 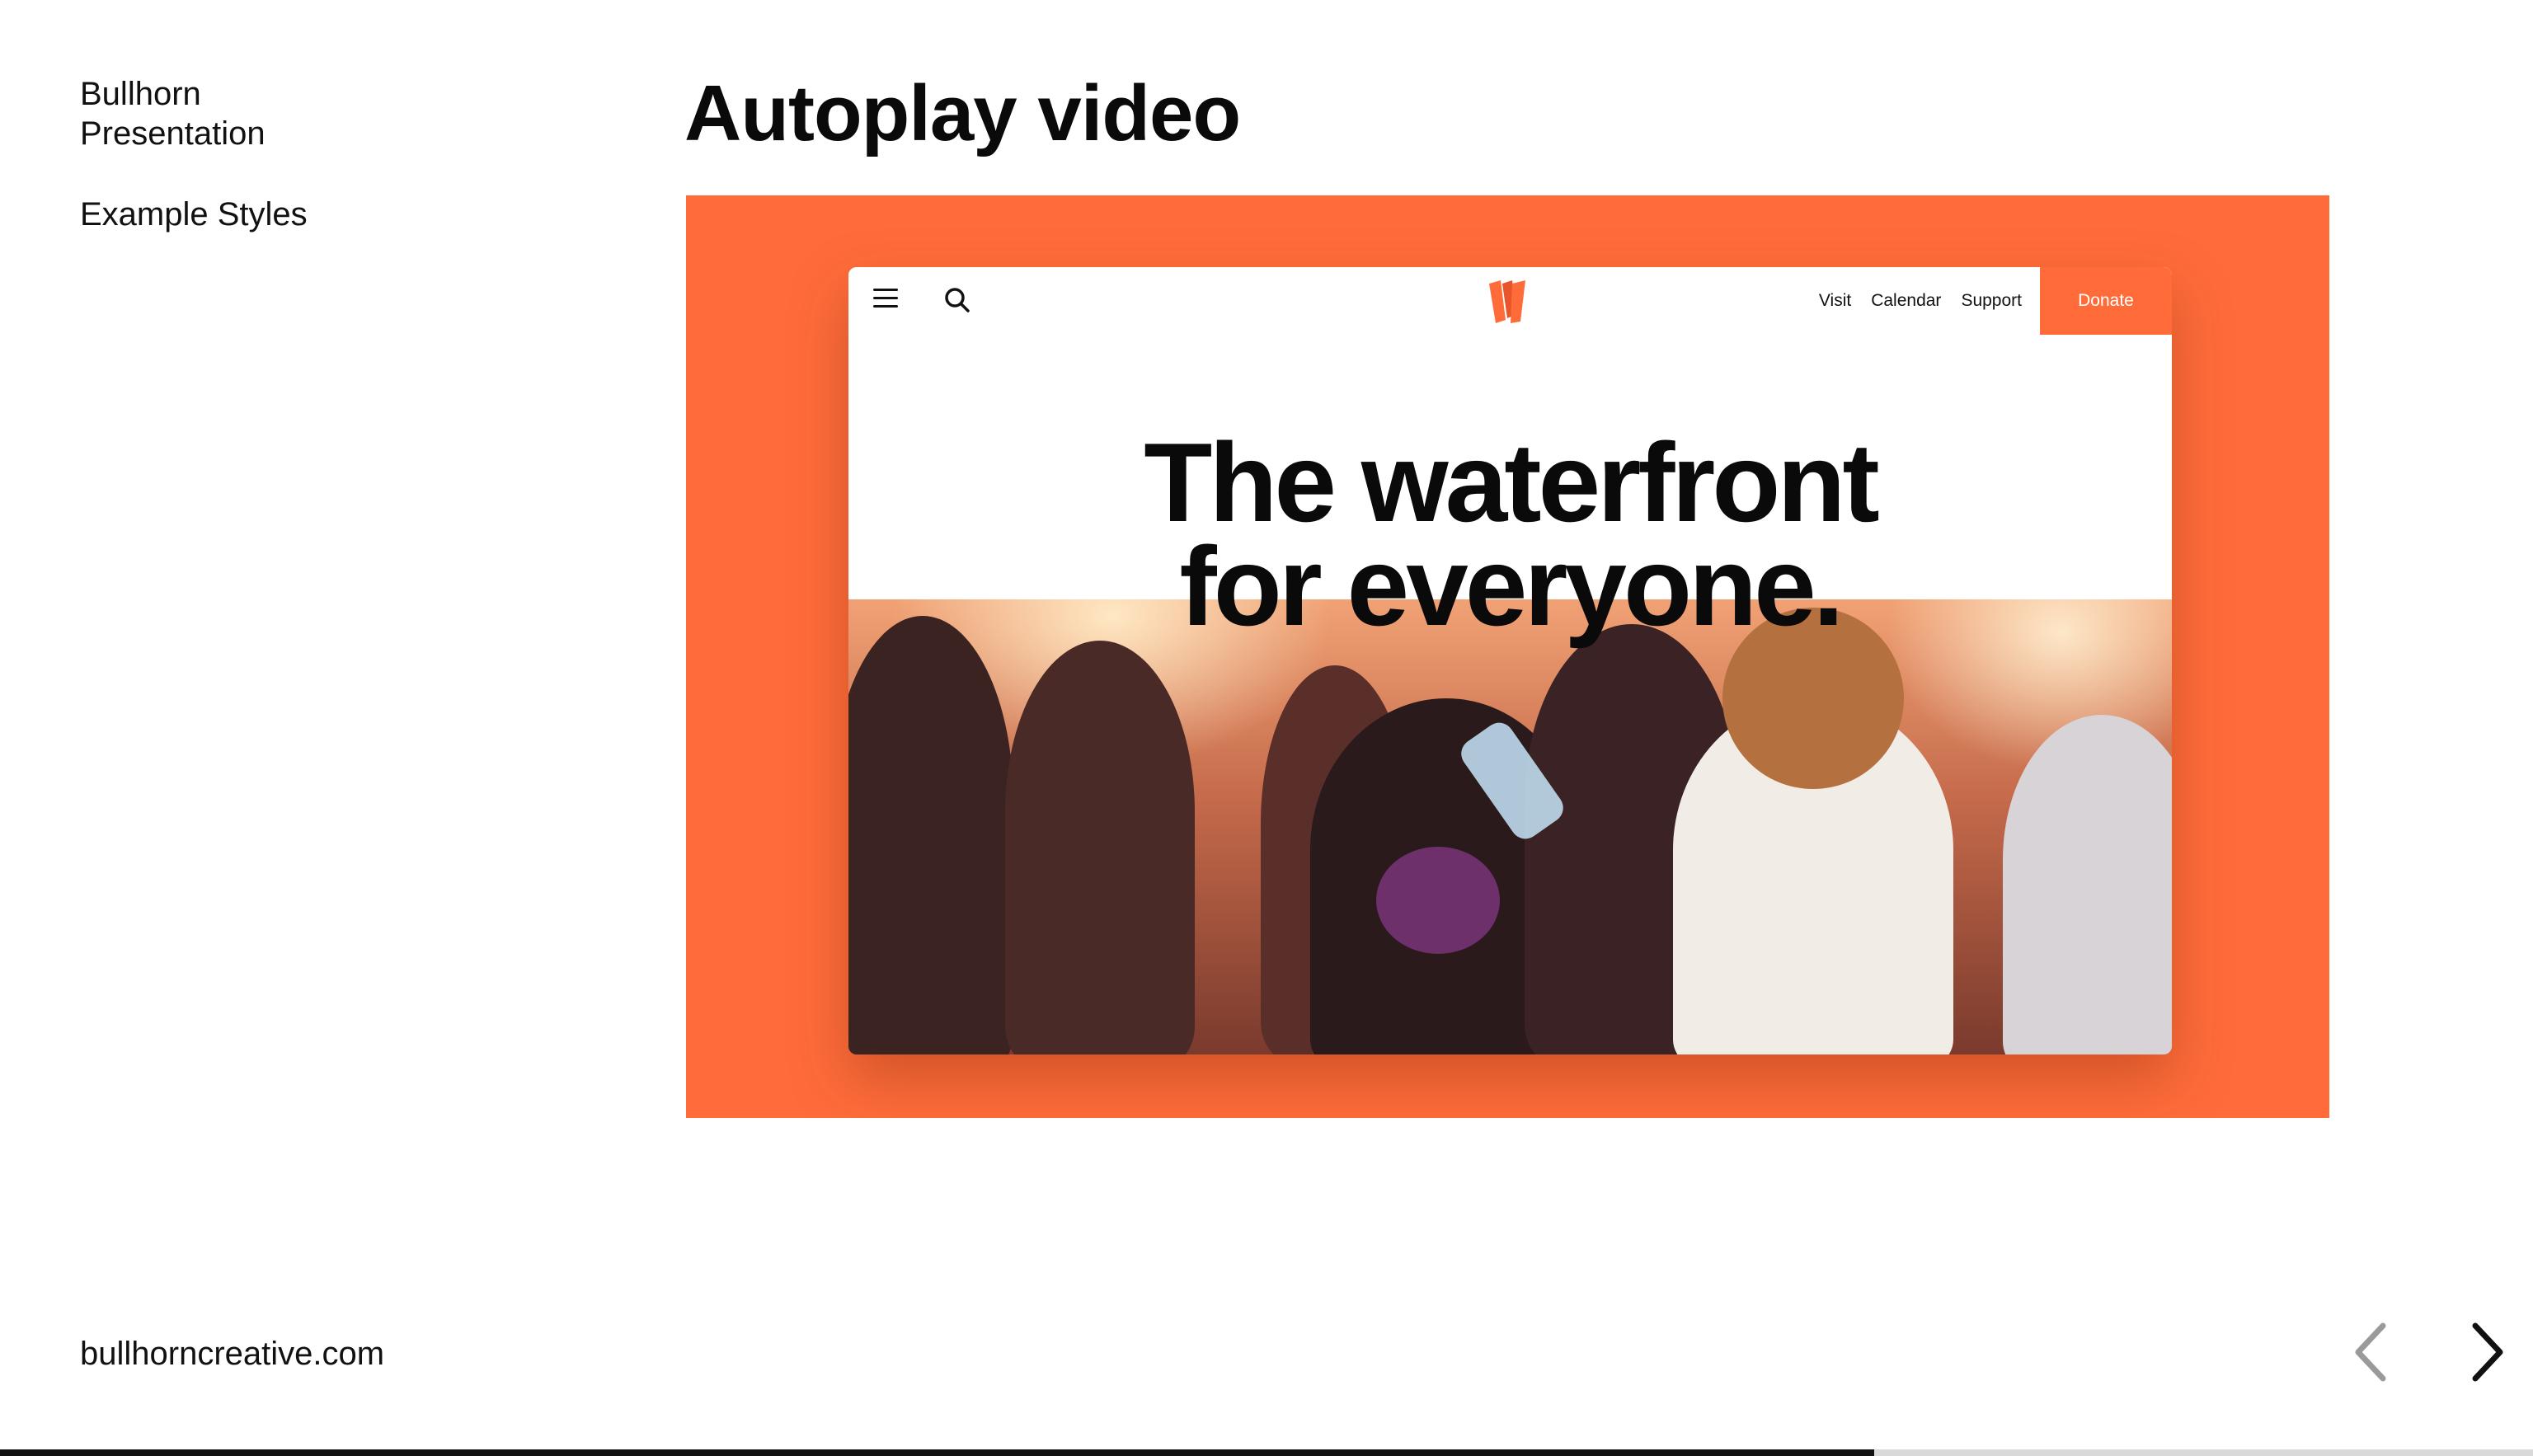 What do you see at coordinates (1507, 301) in the screenshot?
I see `brand-logo-icon` at bounding box center [1507, 301].